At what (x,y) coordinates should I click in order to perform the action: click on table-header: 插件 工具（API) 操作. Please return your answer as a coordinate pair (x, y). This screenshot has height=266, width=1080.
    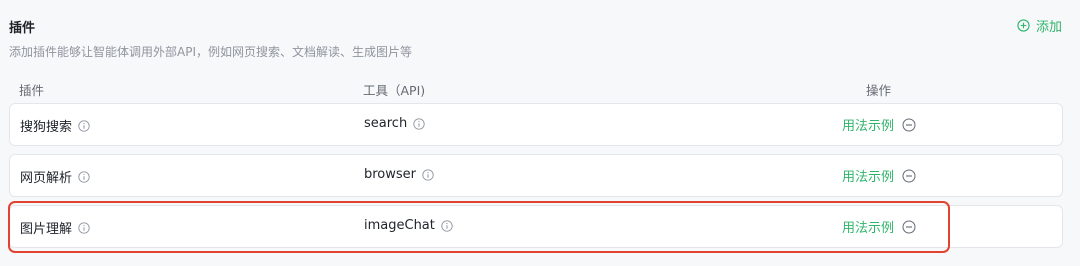
    Looking at the image, I should click on (536, 89).